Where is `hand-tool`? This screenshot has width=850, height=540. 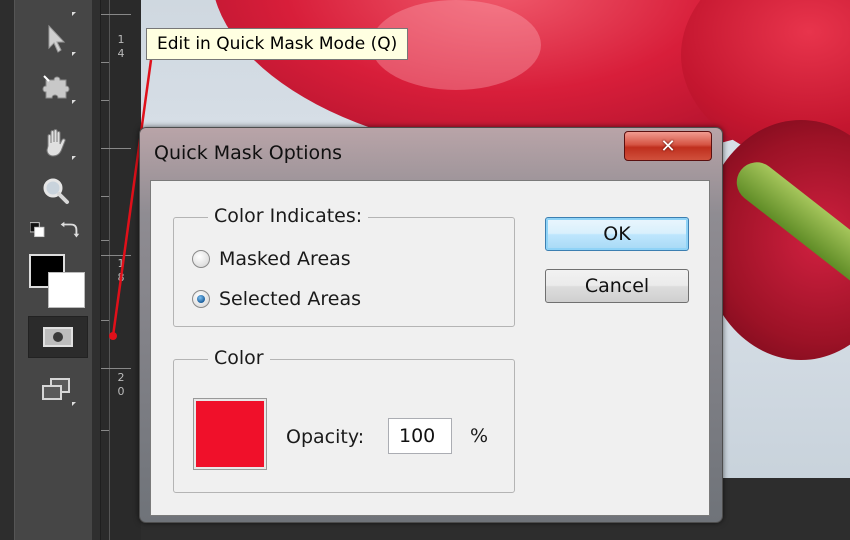 hand-tool is located at coordinates (56, 143).